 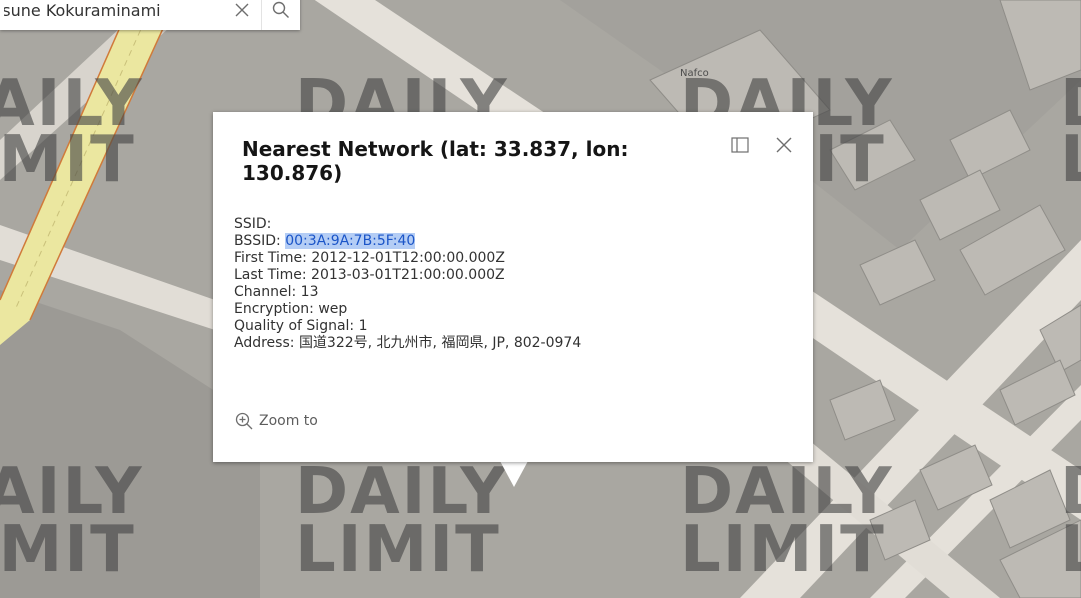 I want to click on clear-search-button, so click(x=242, y=15).